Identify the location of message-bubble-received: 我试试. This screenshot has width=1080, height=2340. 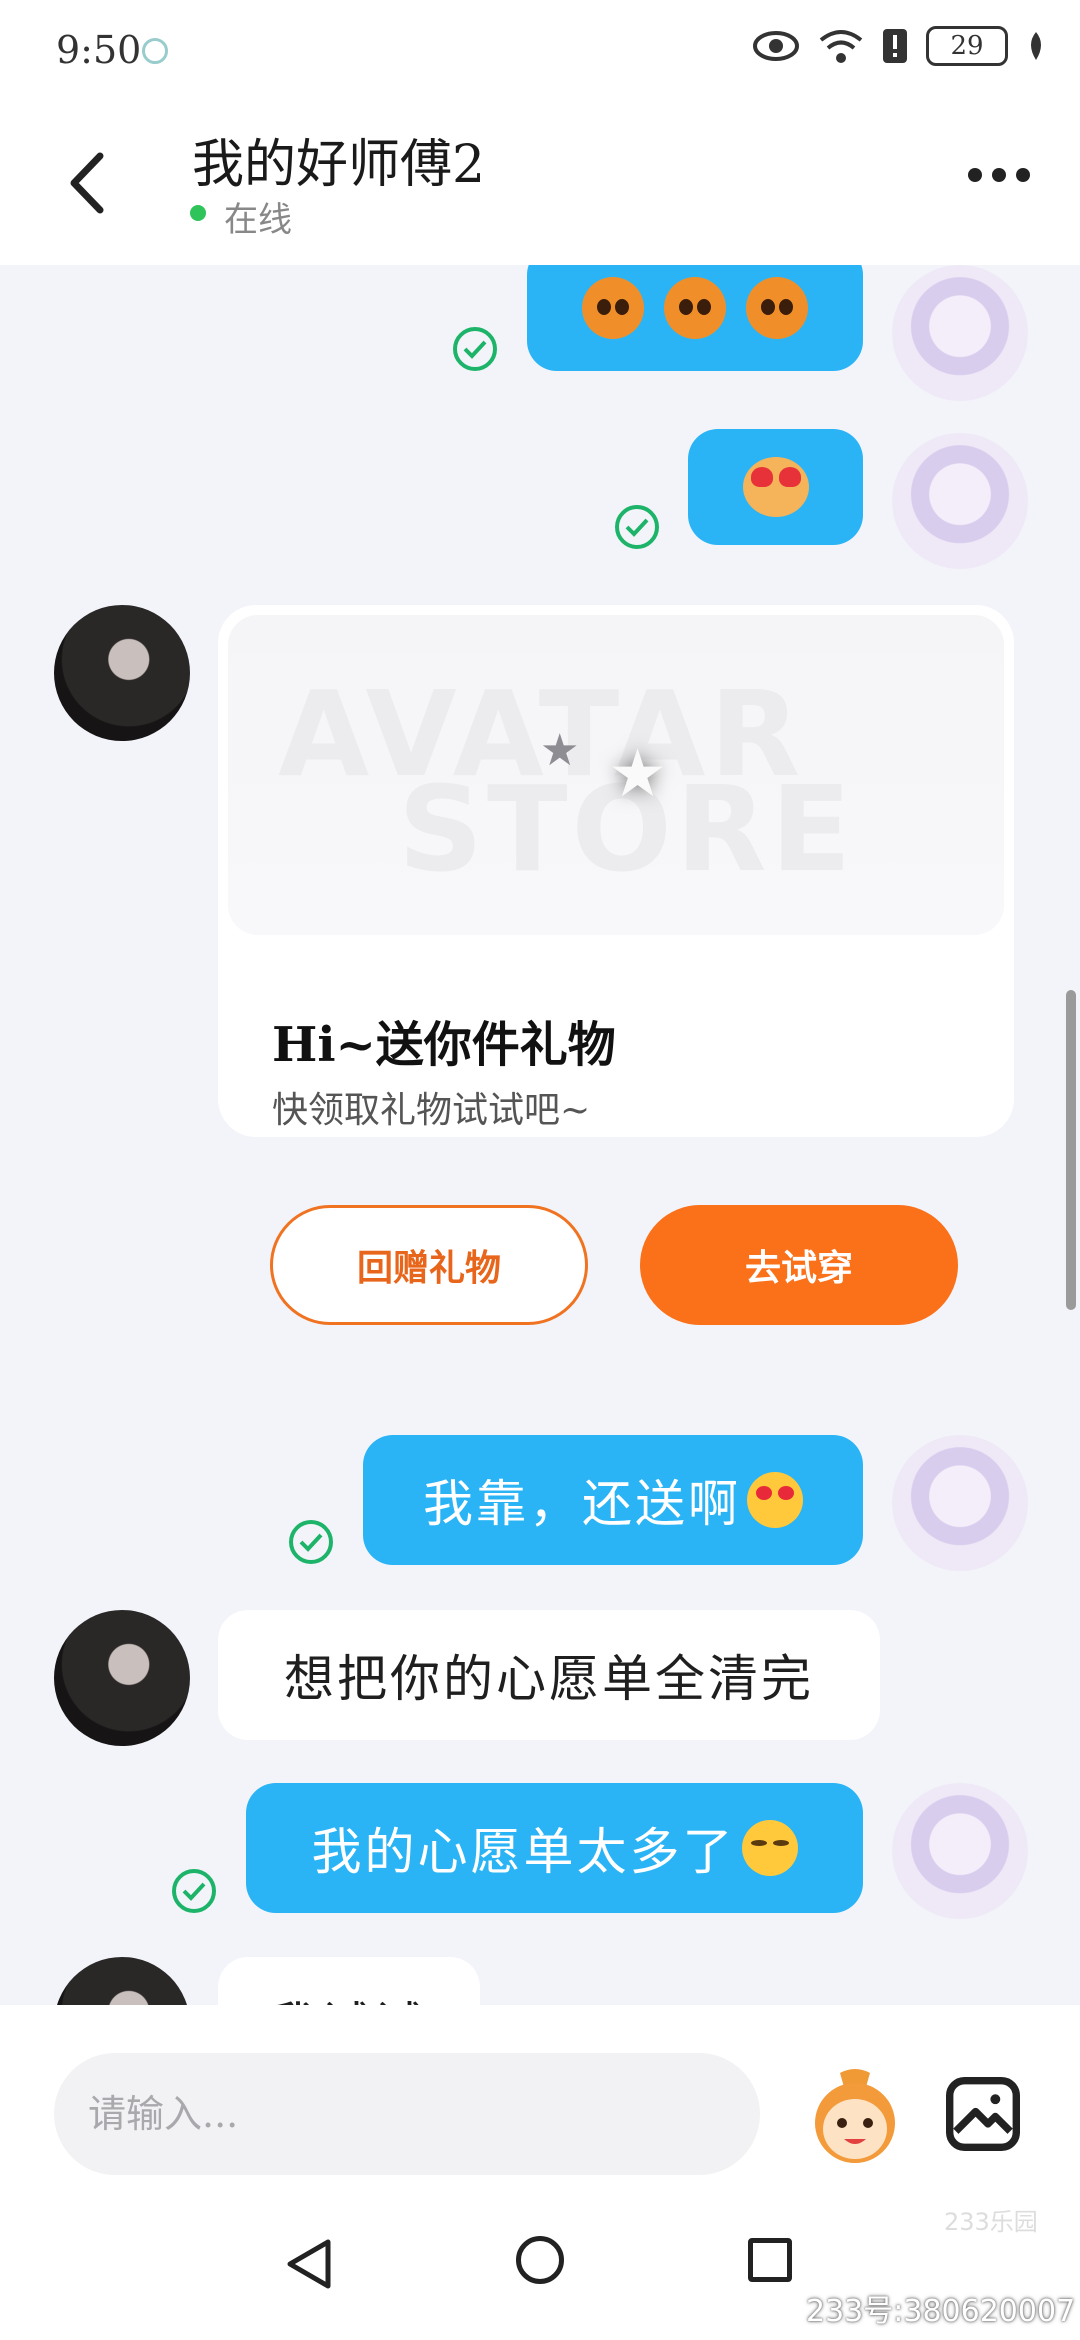
(349, 1981).